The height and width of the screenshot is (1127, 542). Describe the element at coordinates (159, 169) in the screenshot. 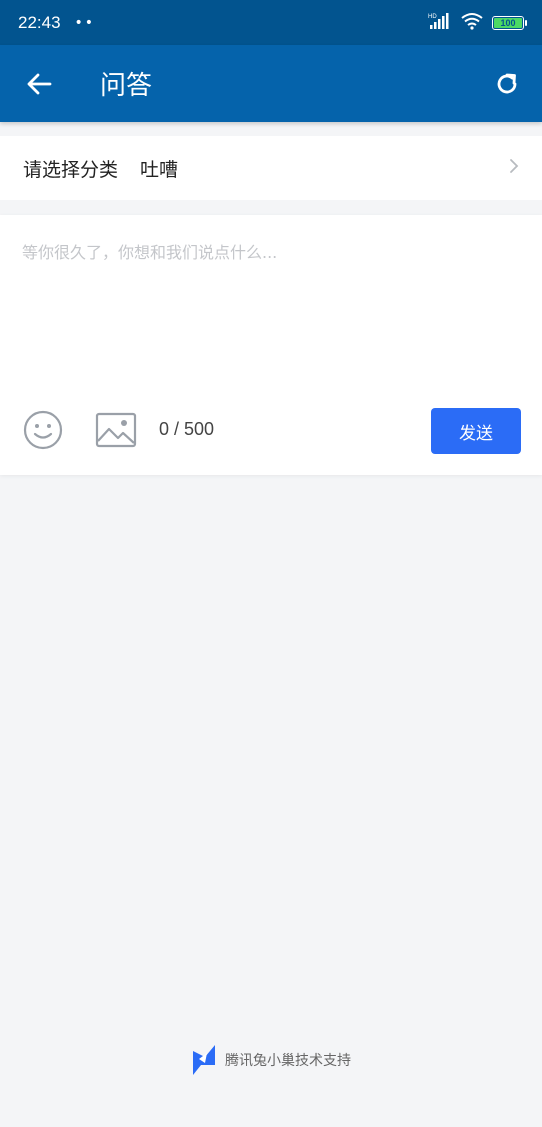

I see `category-value: 吐嘈` at that location.